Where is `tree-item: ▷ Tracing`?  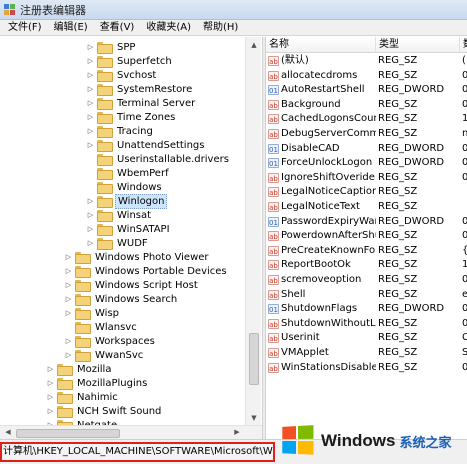 tree-item: ▷ Tracing is located at coordinates (120, 131).